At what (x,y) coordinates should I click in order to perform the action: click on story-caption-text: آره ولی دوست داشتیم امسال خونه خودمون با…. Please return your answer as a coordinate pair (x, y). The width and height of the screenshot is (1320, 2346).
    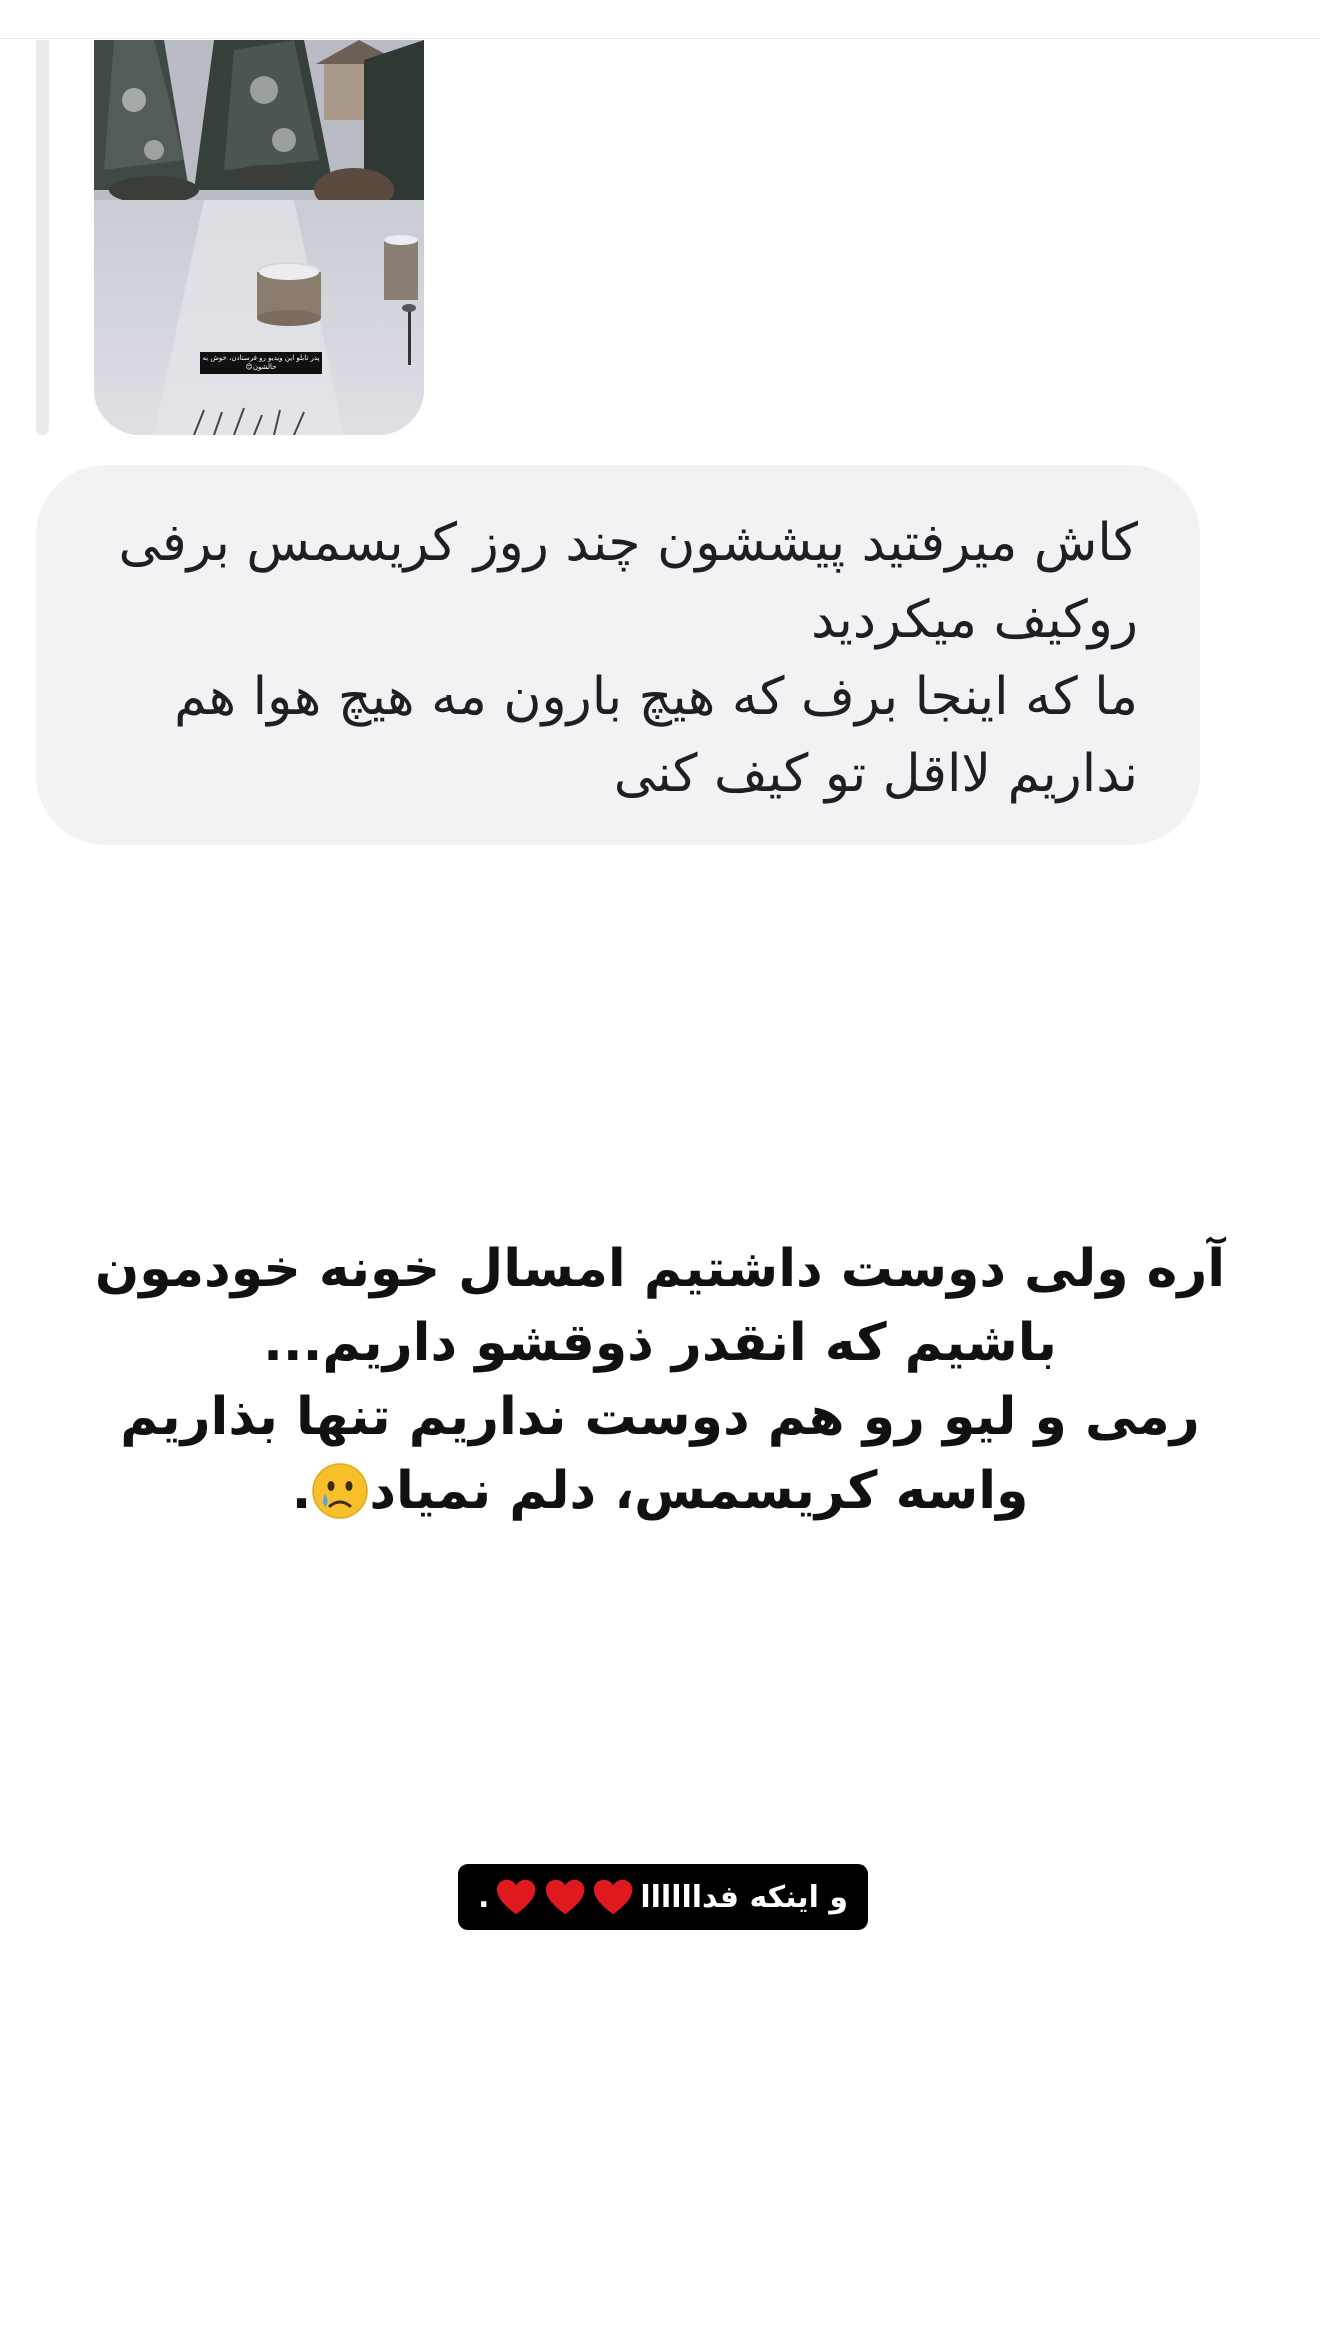
    Looking at the image, I should click on (660, 1380).